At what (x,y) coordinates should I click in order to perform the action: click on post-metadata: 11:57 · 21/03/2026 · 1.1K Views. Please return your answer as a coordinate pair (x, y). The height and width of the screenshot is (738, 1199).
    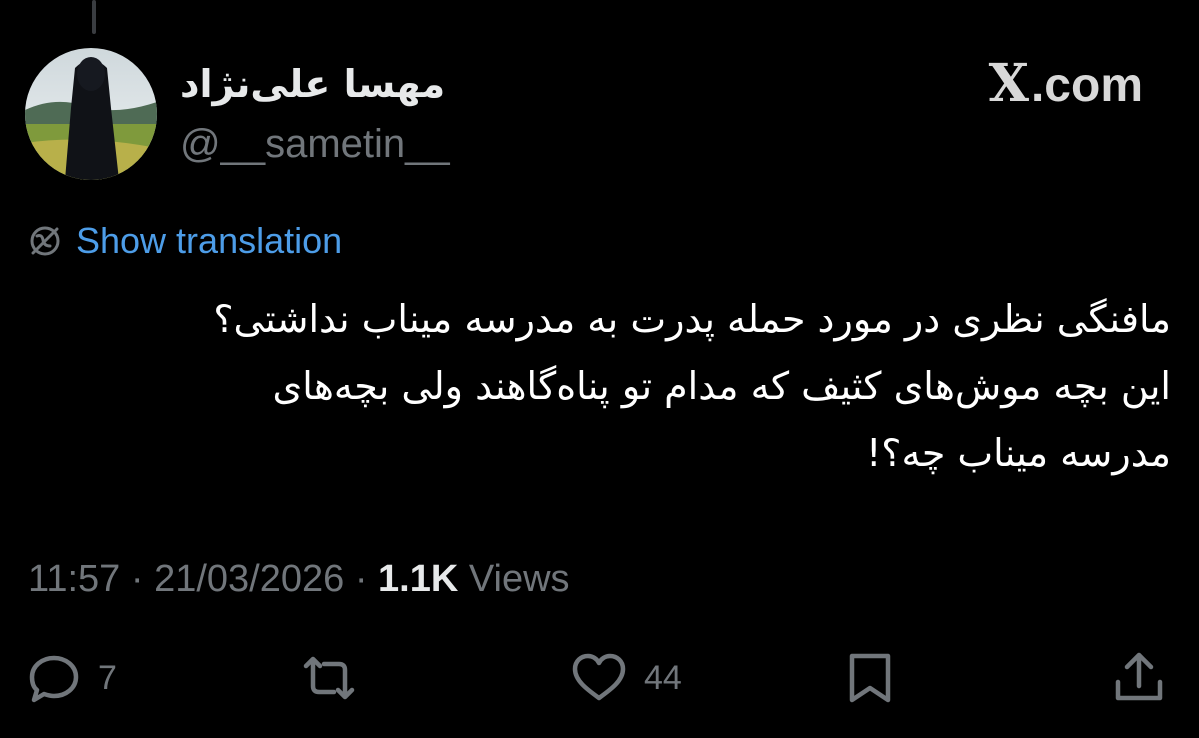
    Looking at the image, I should click on (299, 579).